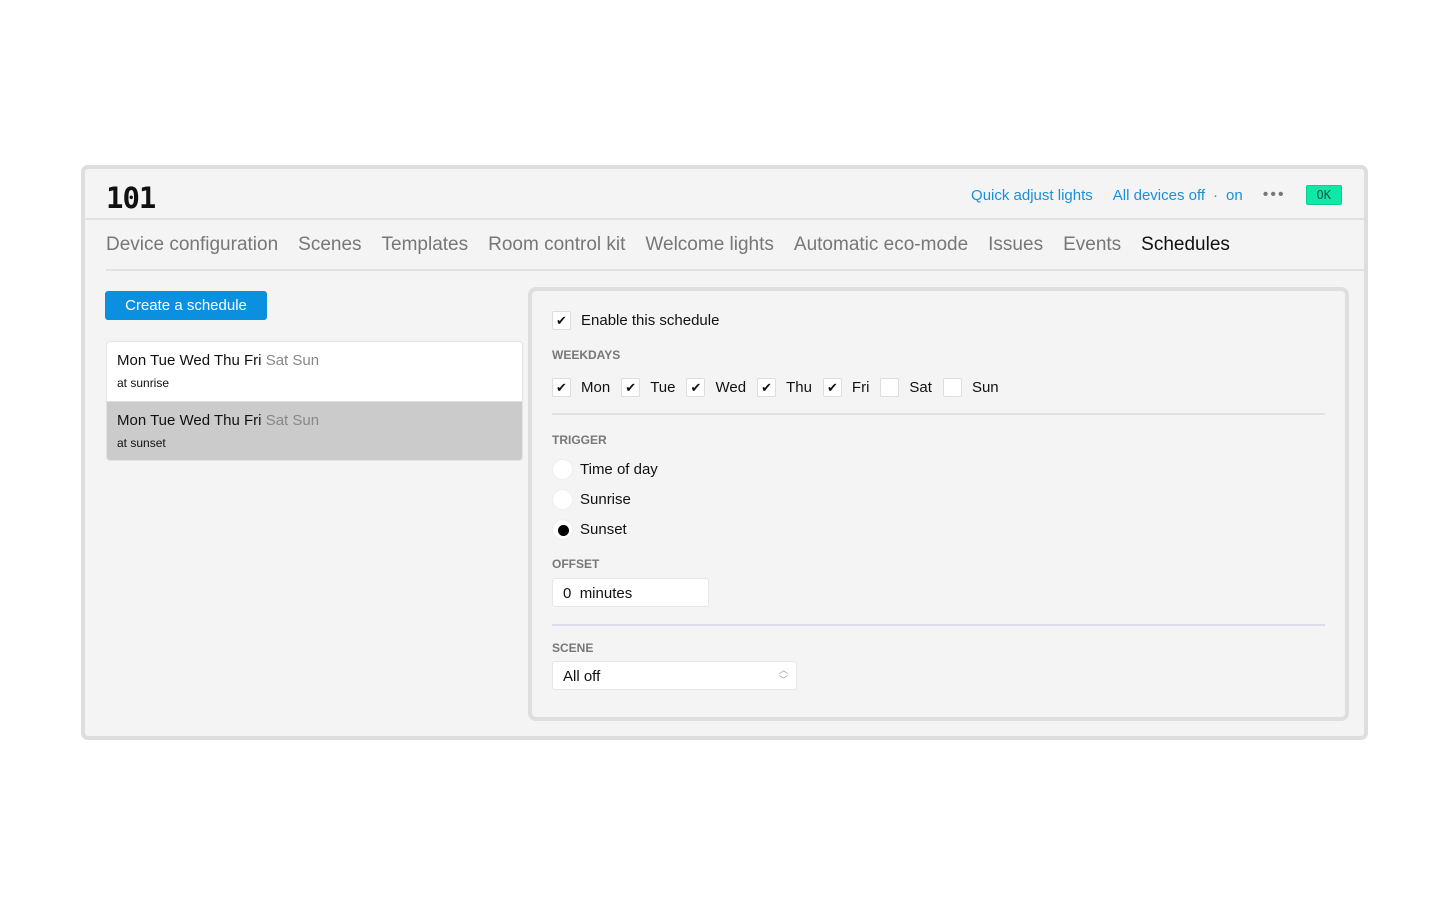 The height and width of the screenshot is (905, 1448). Describe the element at coordinates (920, 387) in the screenshot. I see `weekday-label: Sat` at that location.